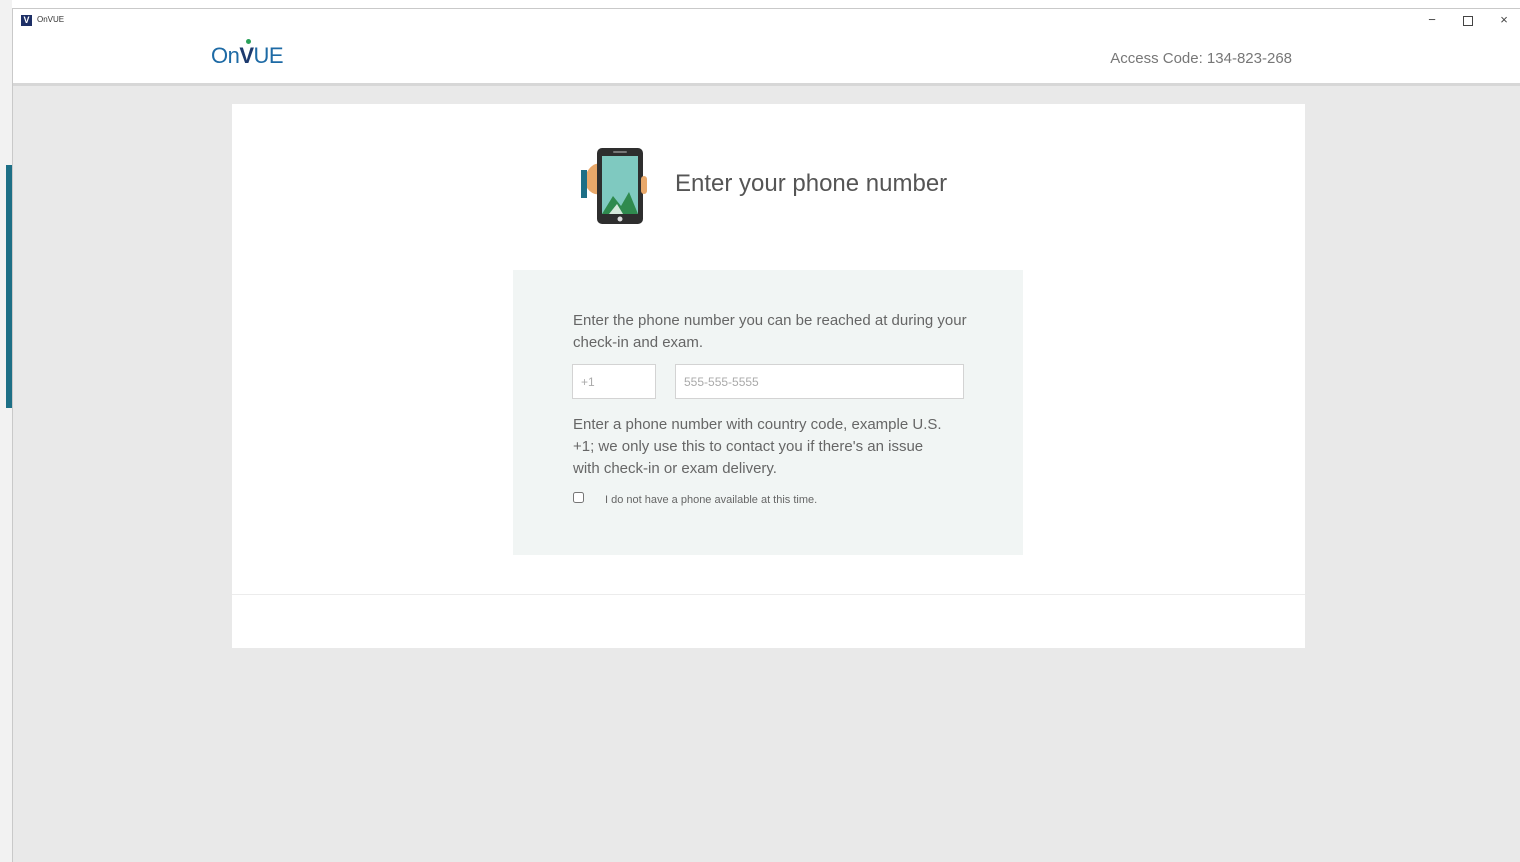 The width and height of the screenshot is (1520, 862). I want to click on country-code-input, so click(614, 381).